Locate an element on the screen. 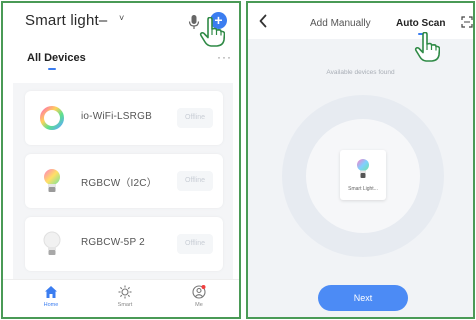 The width and height of the screenshot is (476, 320). next-button: Next is located at coordinates (363, 298).